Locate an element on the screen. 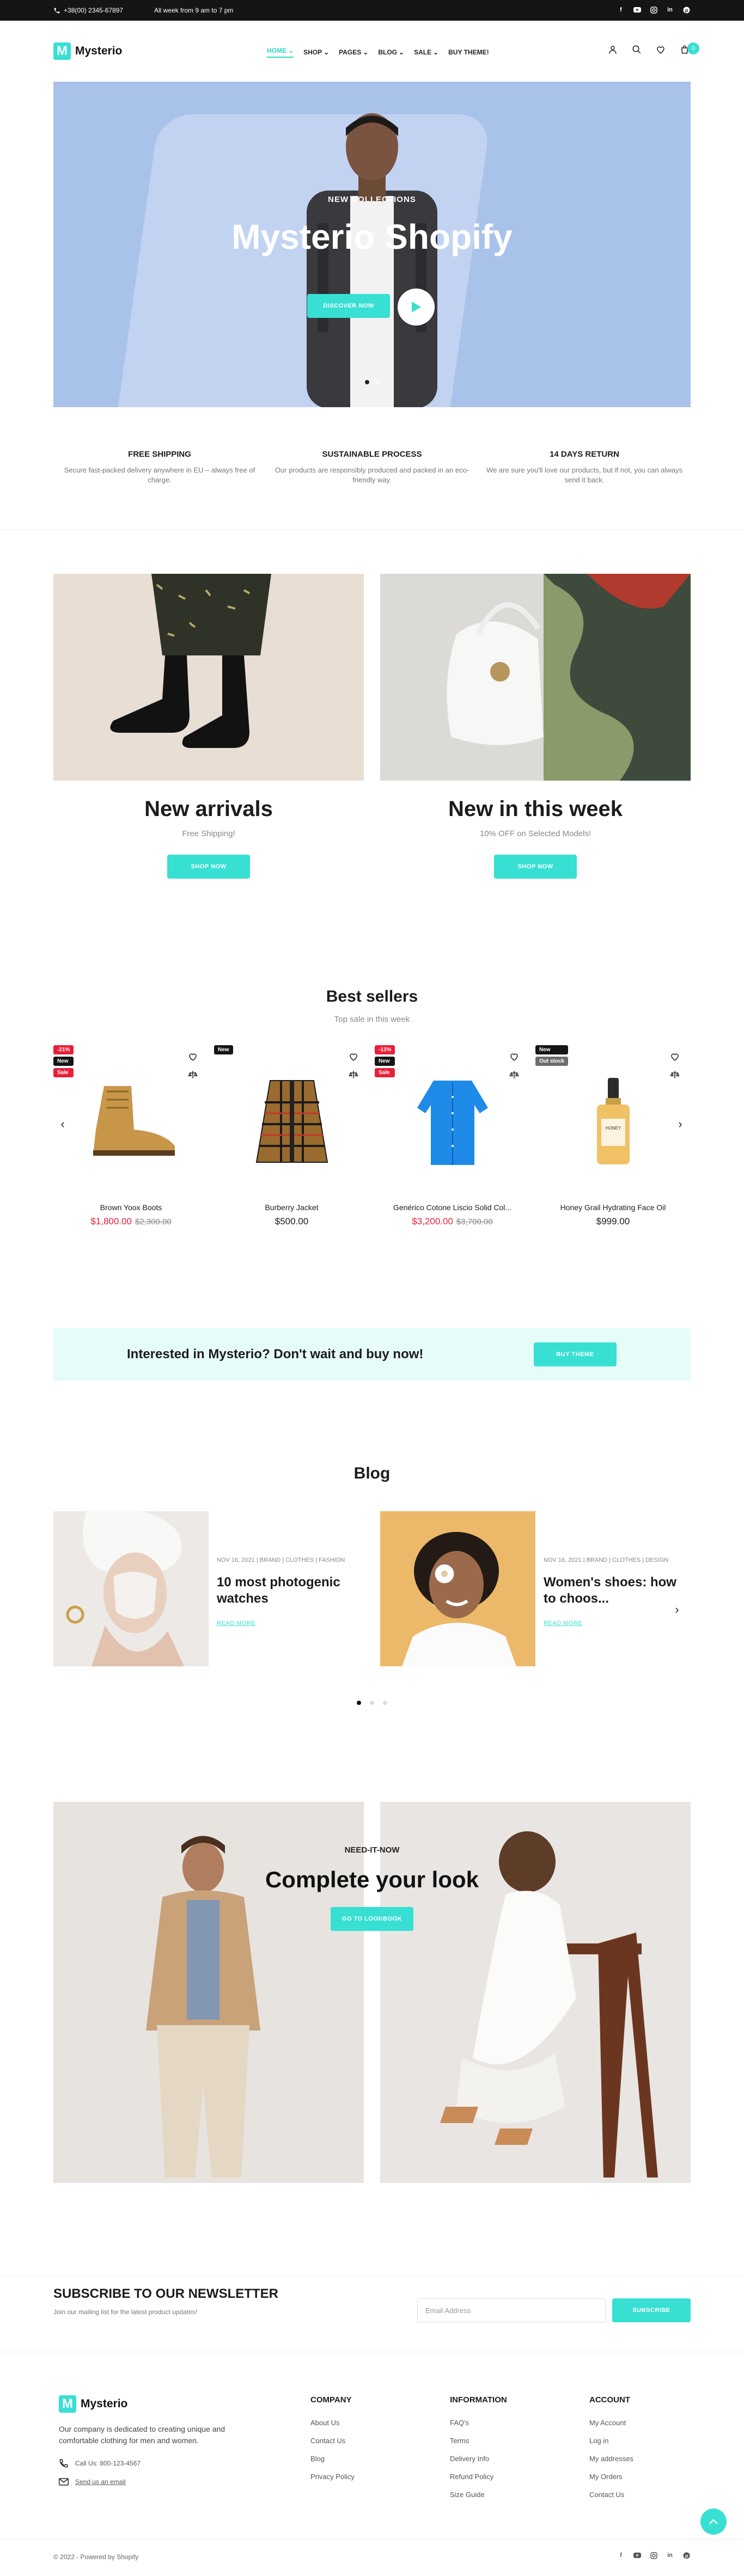 This screenshot has height=2576, width=744. current-price: $3,200.00 is located at coordinates (432, 1221).